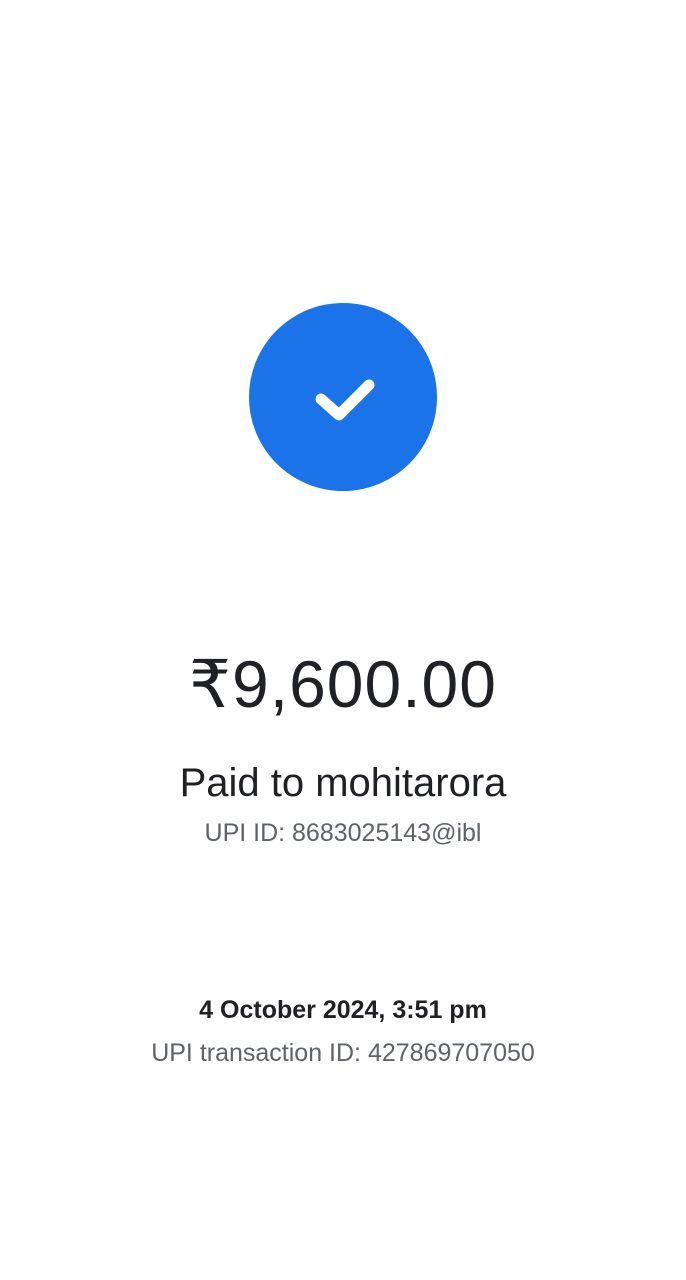  I want to click on upi-transaction-id: UPI transaction ID: 427869707050, so click(343, 1053).